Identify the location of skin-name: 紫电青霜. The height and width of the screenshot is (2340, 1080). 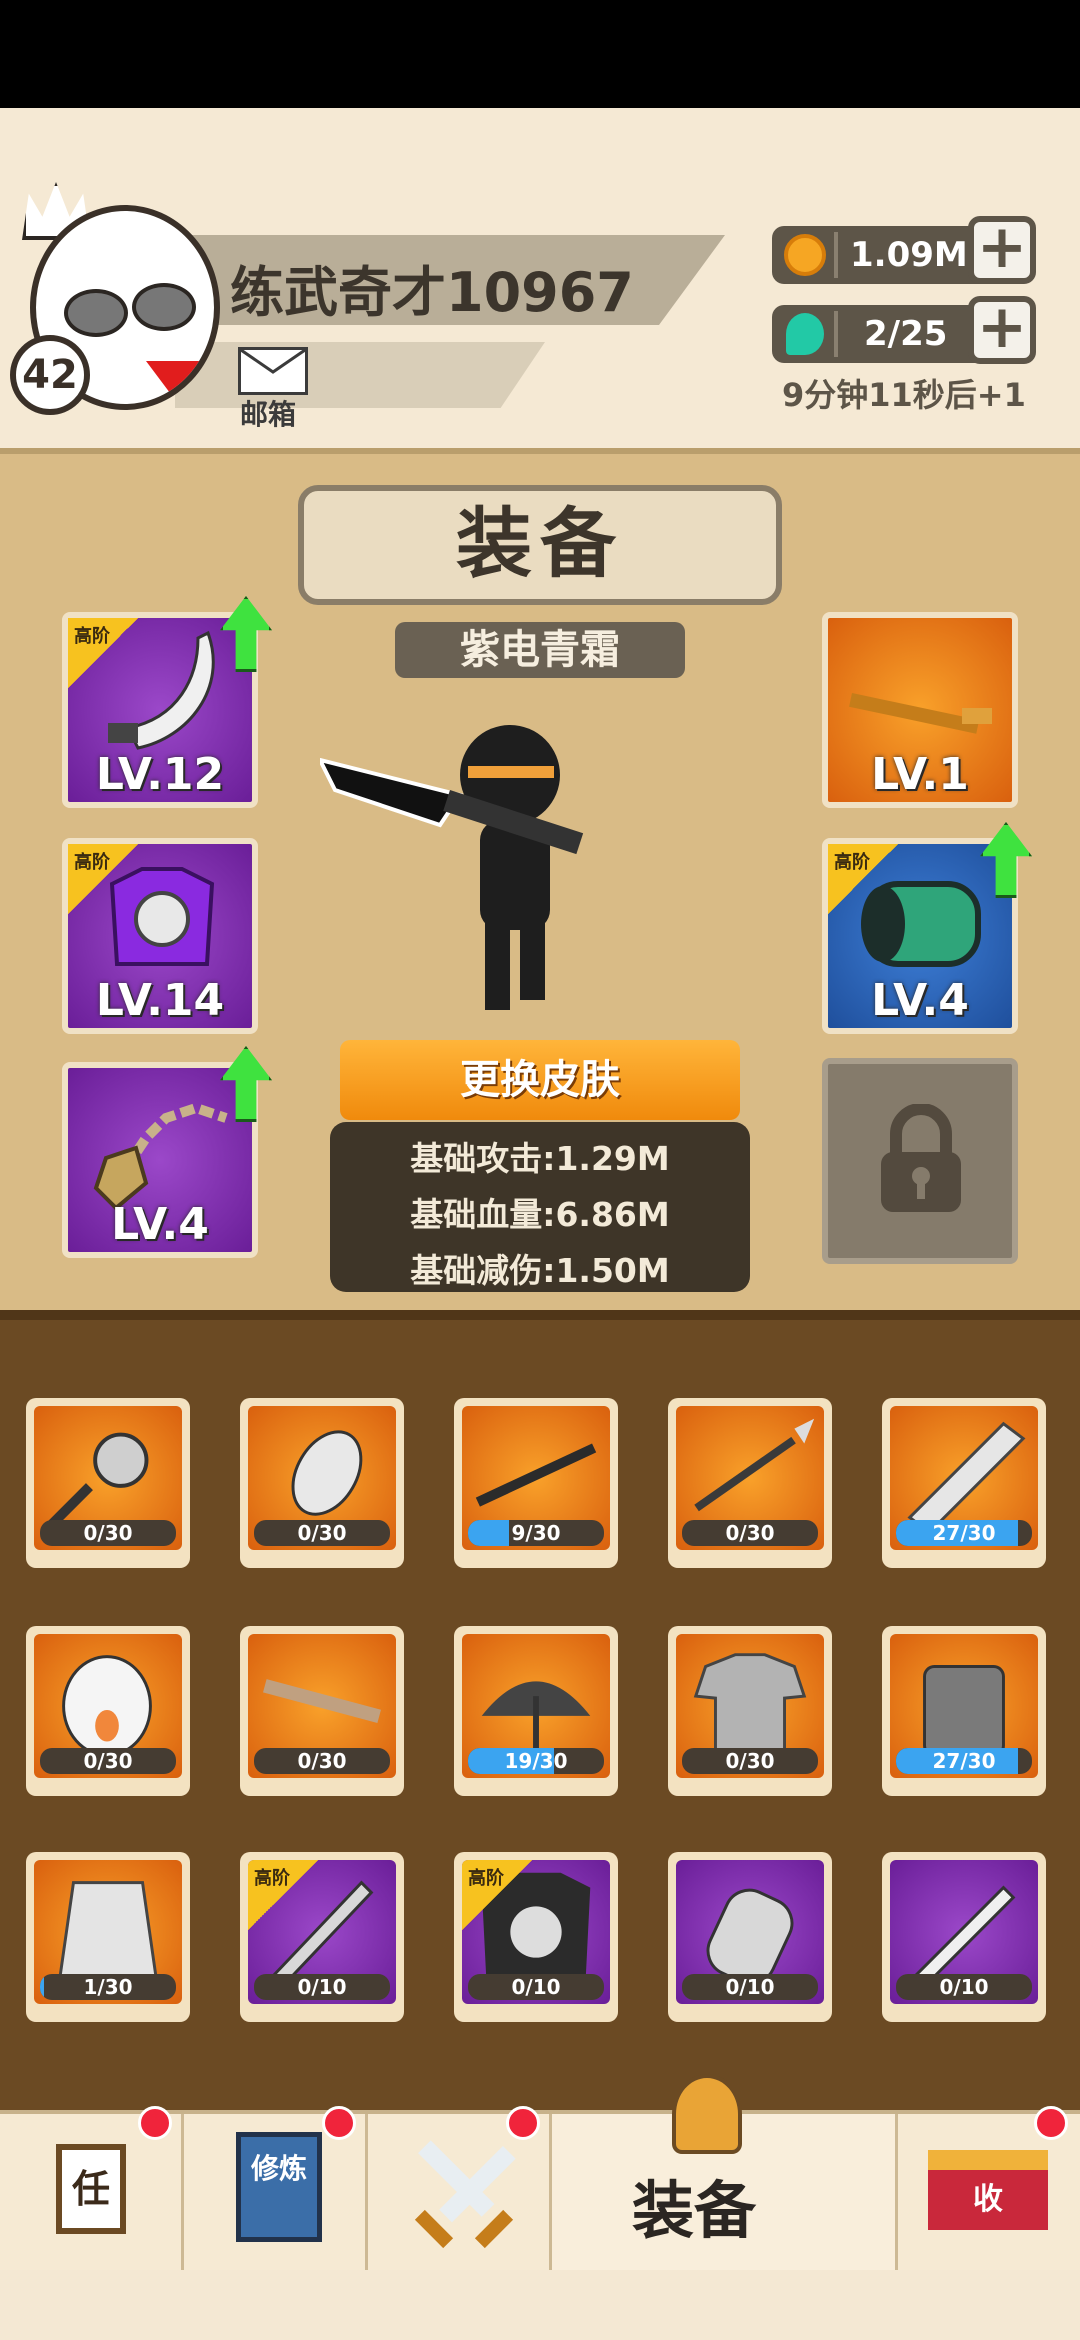
(540, 650).